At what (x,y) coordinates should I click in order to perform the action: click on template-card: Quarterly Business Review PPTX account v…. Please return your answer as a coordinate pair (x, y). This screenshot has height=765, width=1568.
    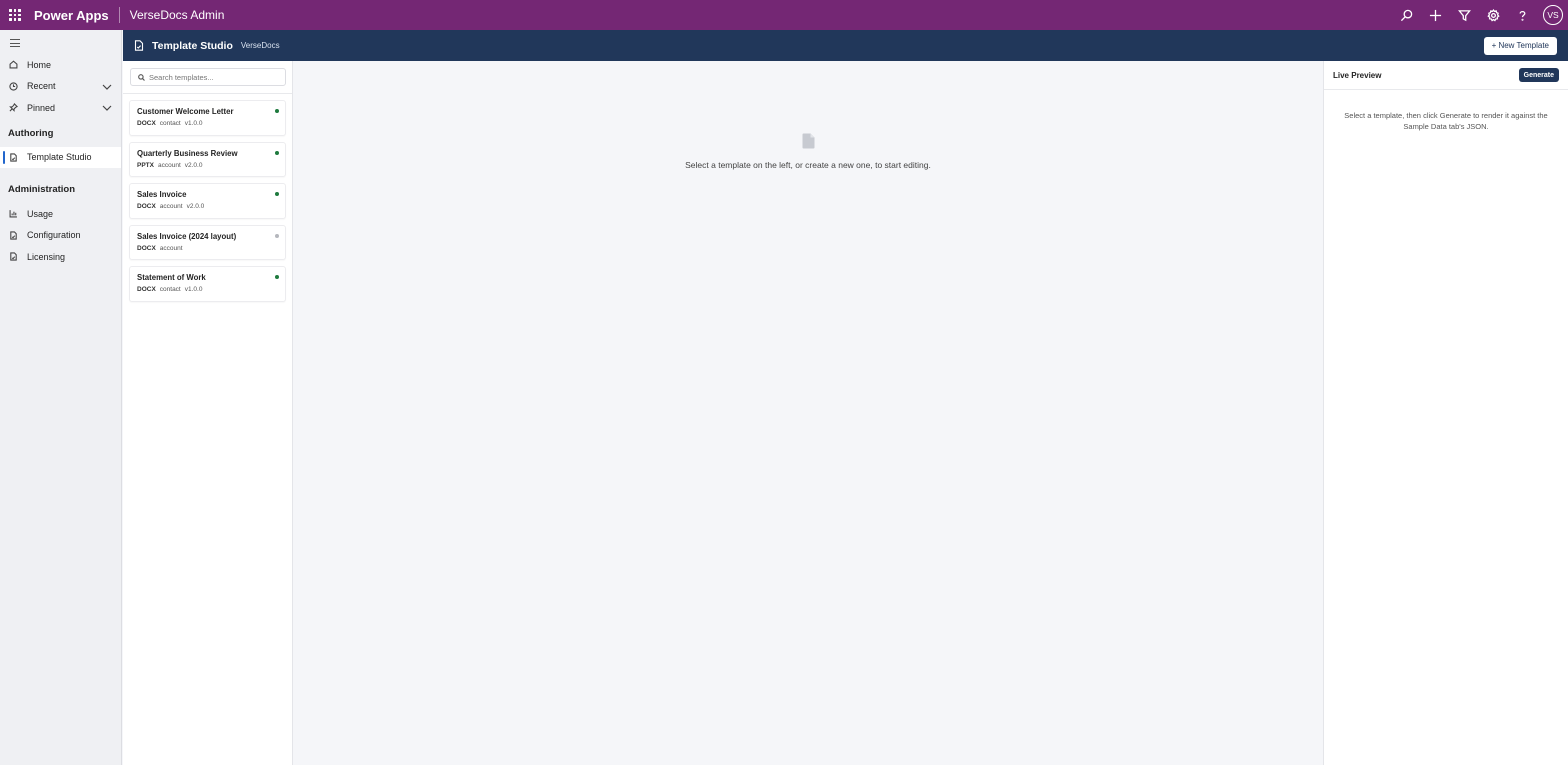
    Looking at the image, I should click on (207, 159).